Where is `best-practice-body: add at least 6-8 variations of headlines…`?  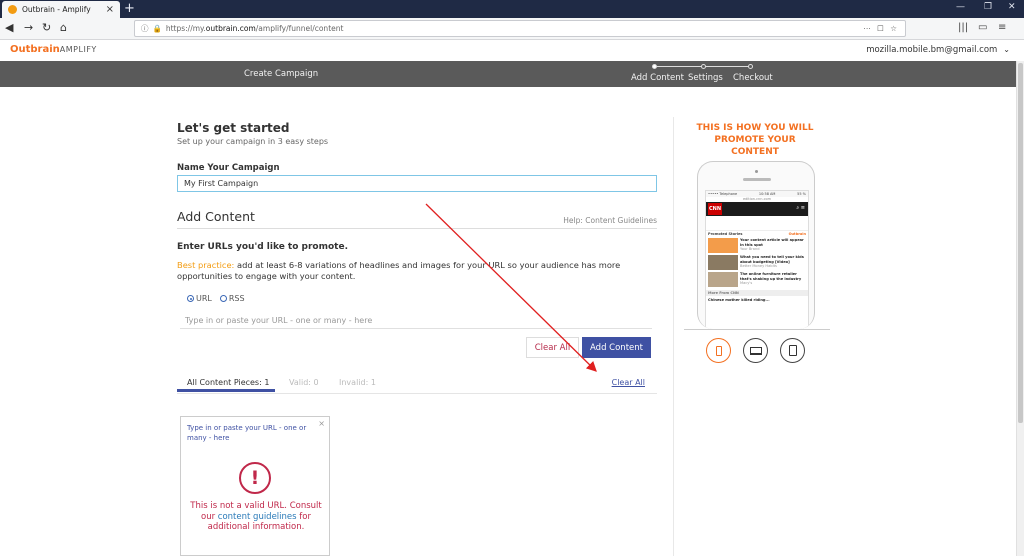
best-practice-body: add at least 6-8 variations of headlines… is located at coordinates (399, 270).